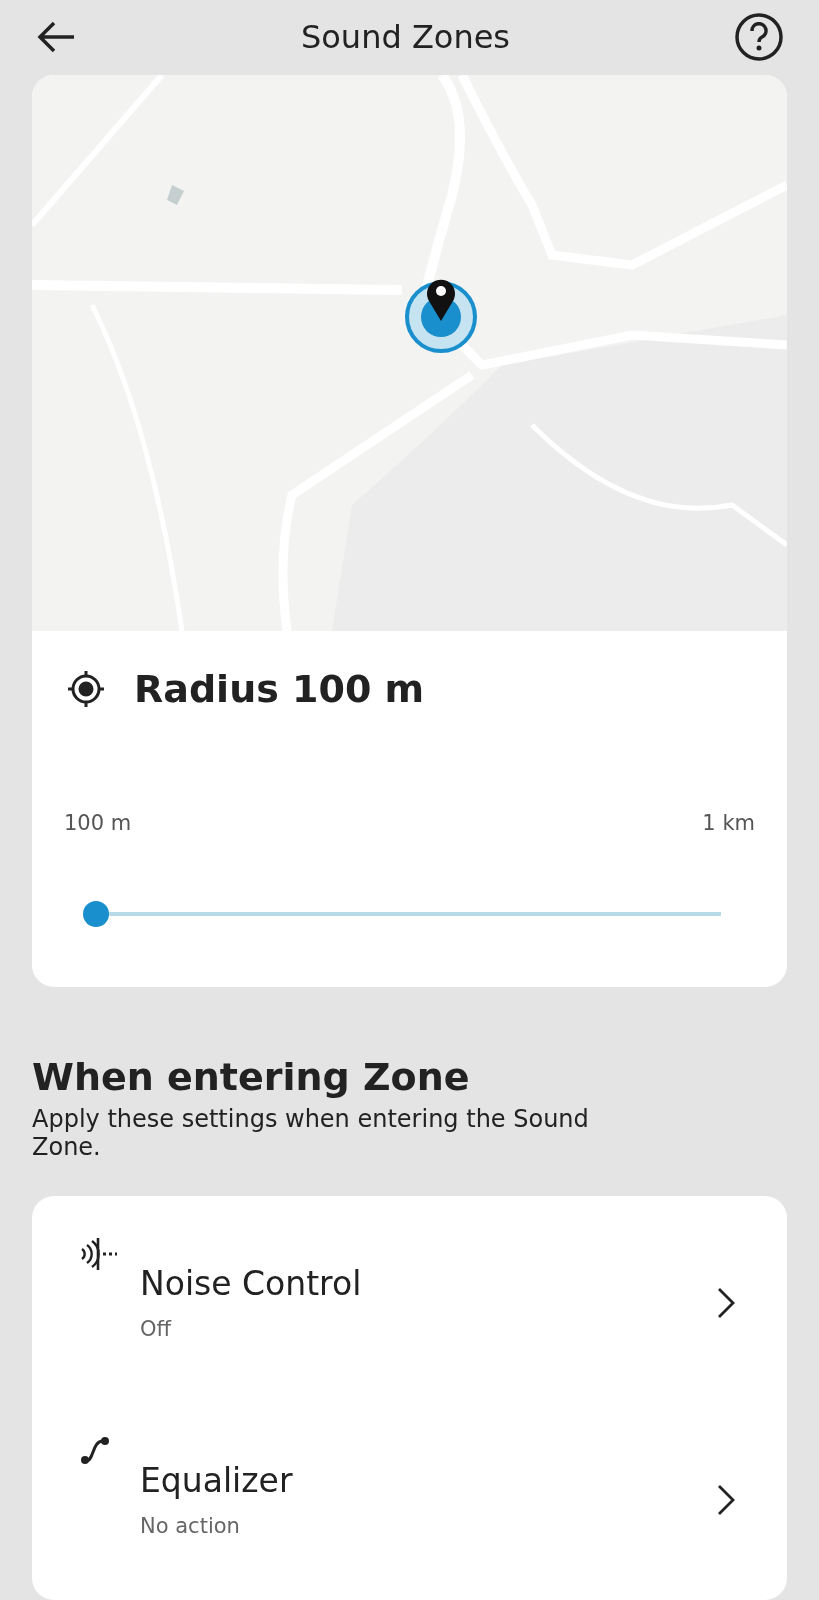 Image resolution: width=819 pixels, height=1600 pixels. I want to click on setting-value: Off, so click(156, 1329).